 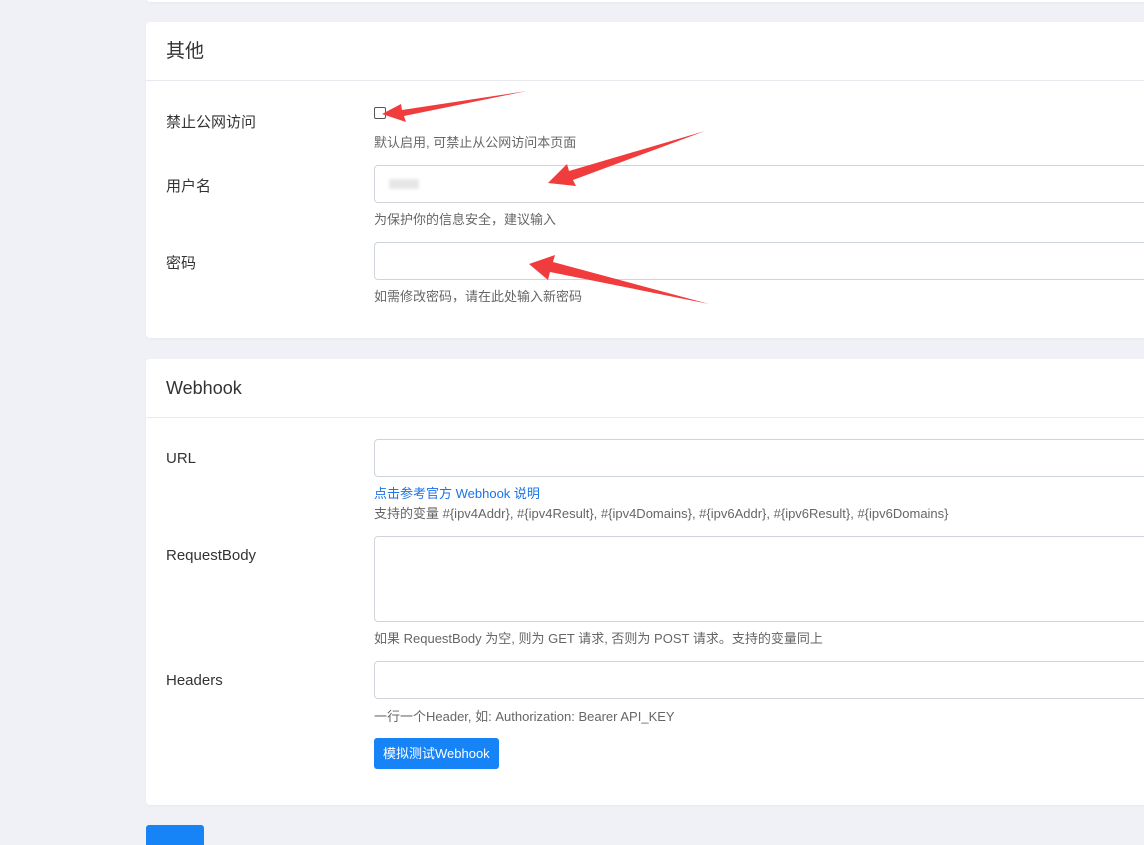 I want to click on password-label: 密码, so click(x=181, y=263).